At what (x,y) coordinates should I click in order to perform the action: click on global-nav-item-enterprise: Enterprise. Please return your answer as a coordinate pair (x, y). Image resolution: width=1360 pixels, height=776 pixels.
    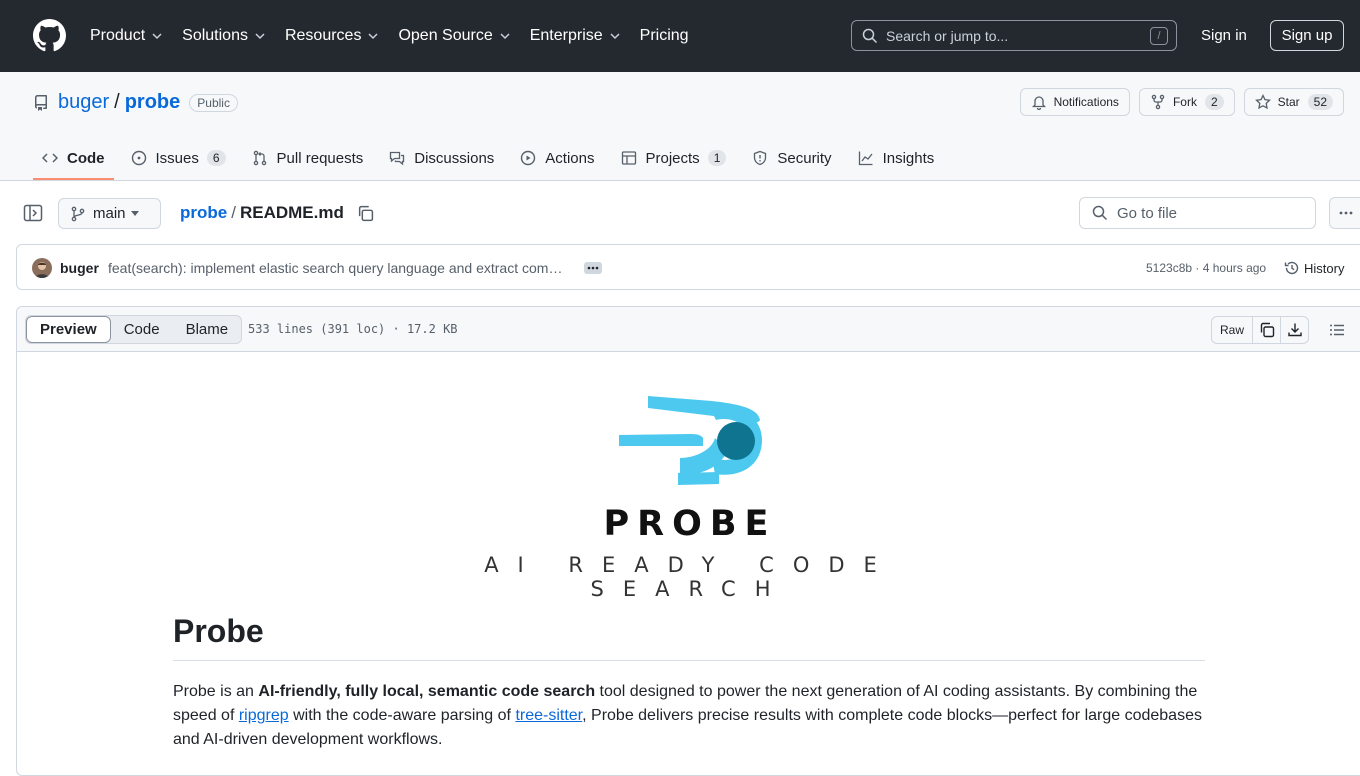
    Looking at the image, I should click on (575, 36).